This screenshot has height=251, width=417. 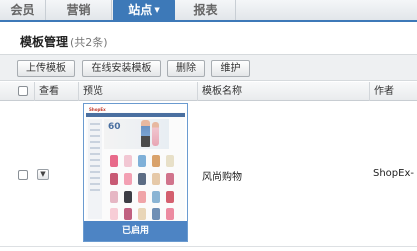 I want to click on template-author: ShopEx-, so click(x=393, y=173).